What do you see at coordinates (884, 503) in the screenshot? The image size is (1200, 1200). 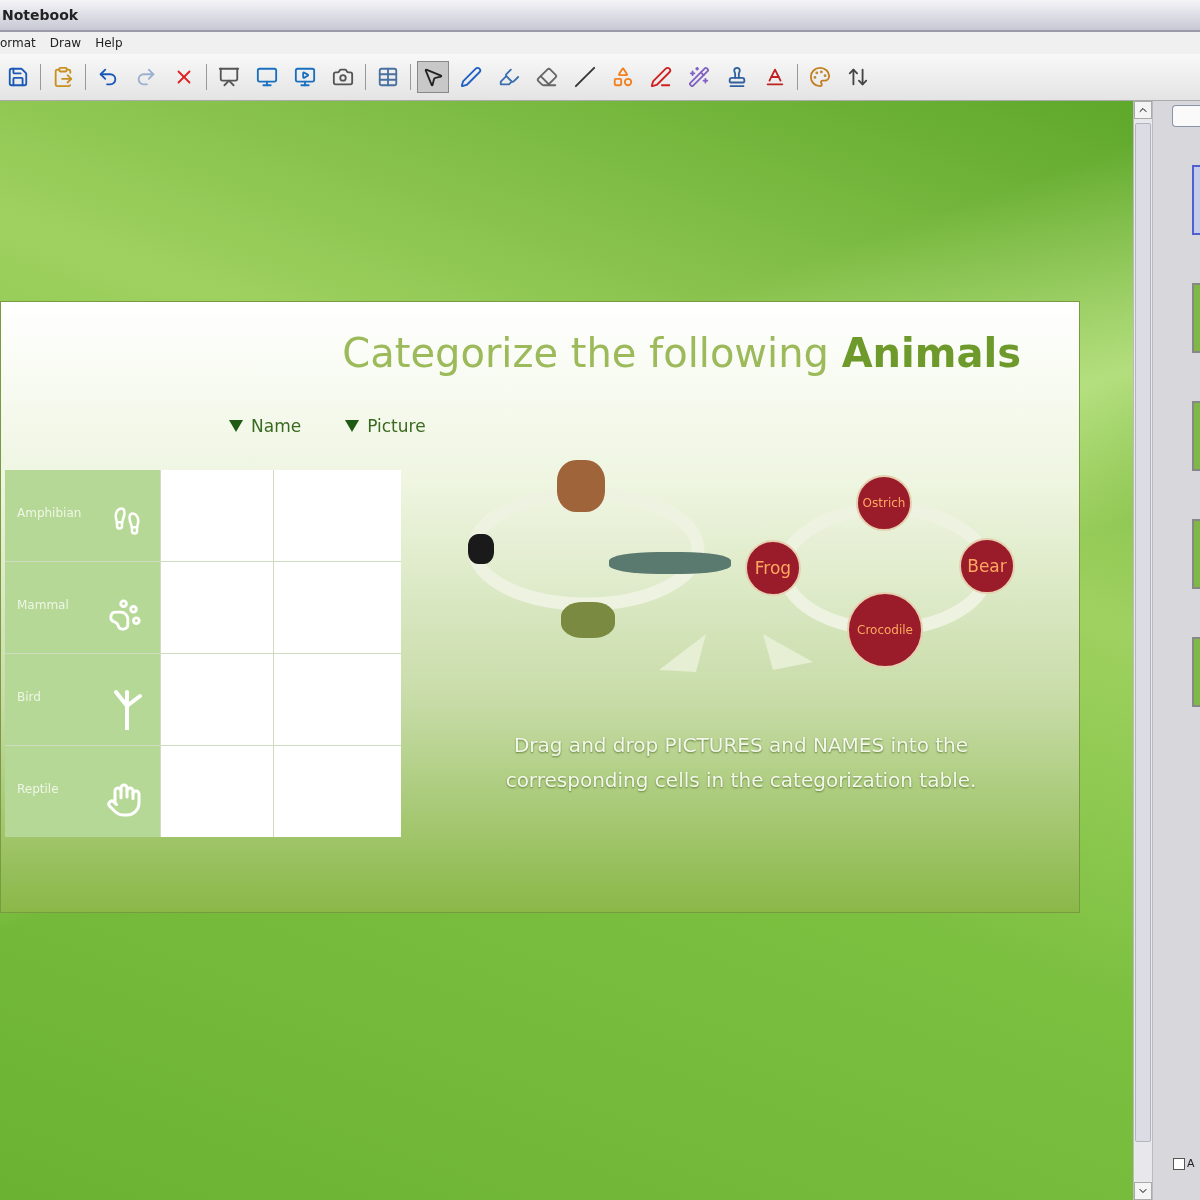 I see `name-token: Ostrich` at bounding box center [884, 503].